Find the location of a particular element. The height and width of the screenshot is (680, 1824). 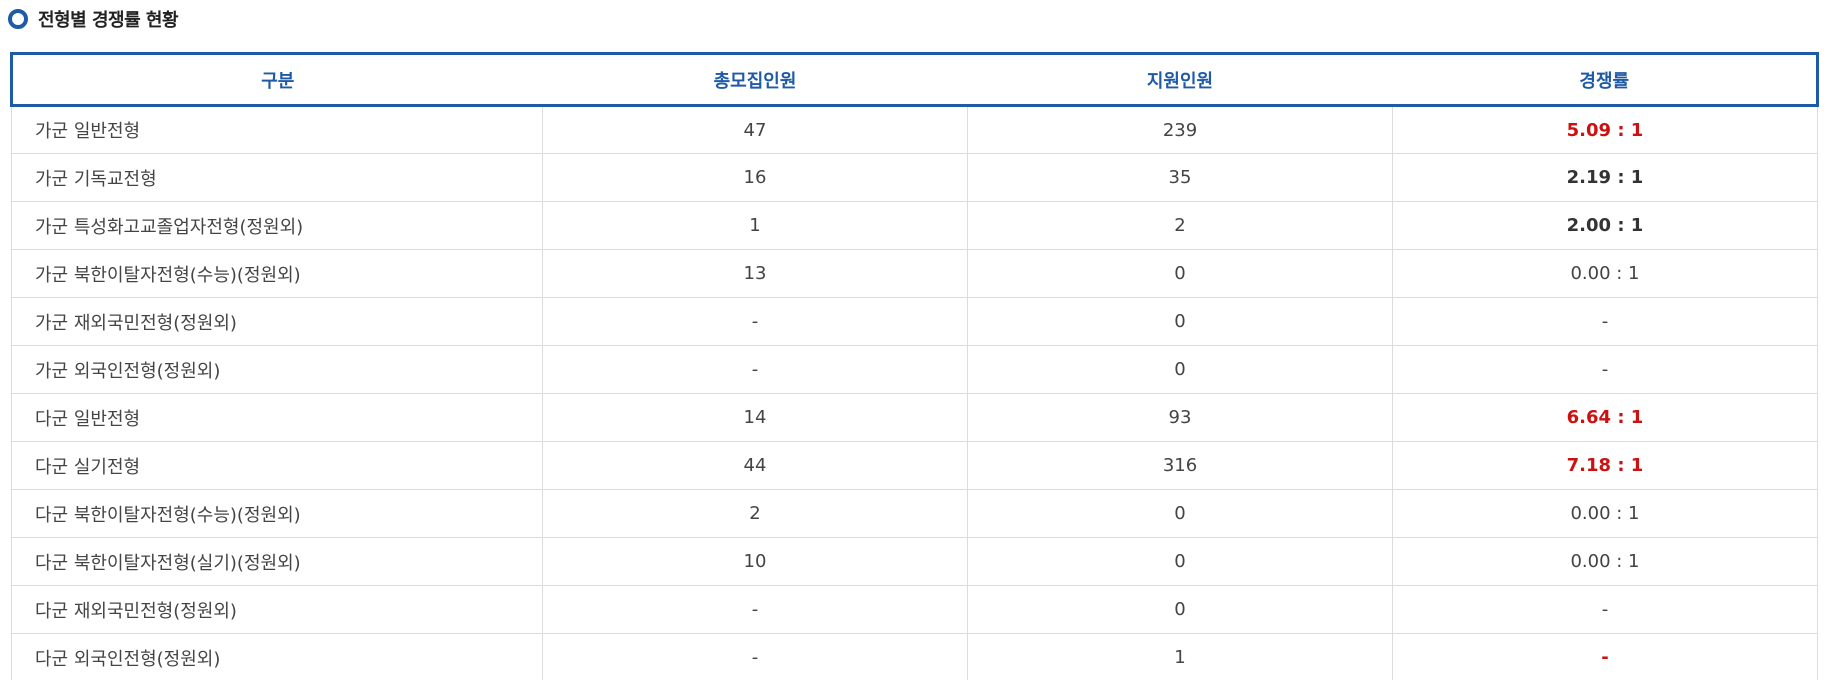

category-cell: 다군 외국인전형(정원외) is located at coordinates (277, 656).